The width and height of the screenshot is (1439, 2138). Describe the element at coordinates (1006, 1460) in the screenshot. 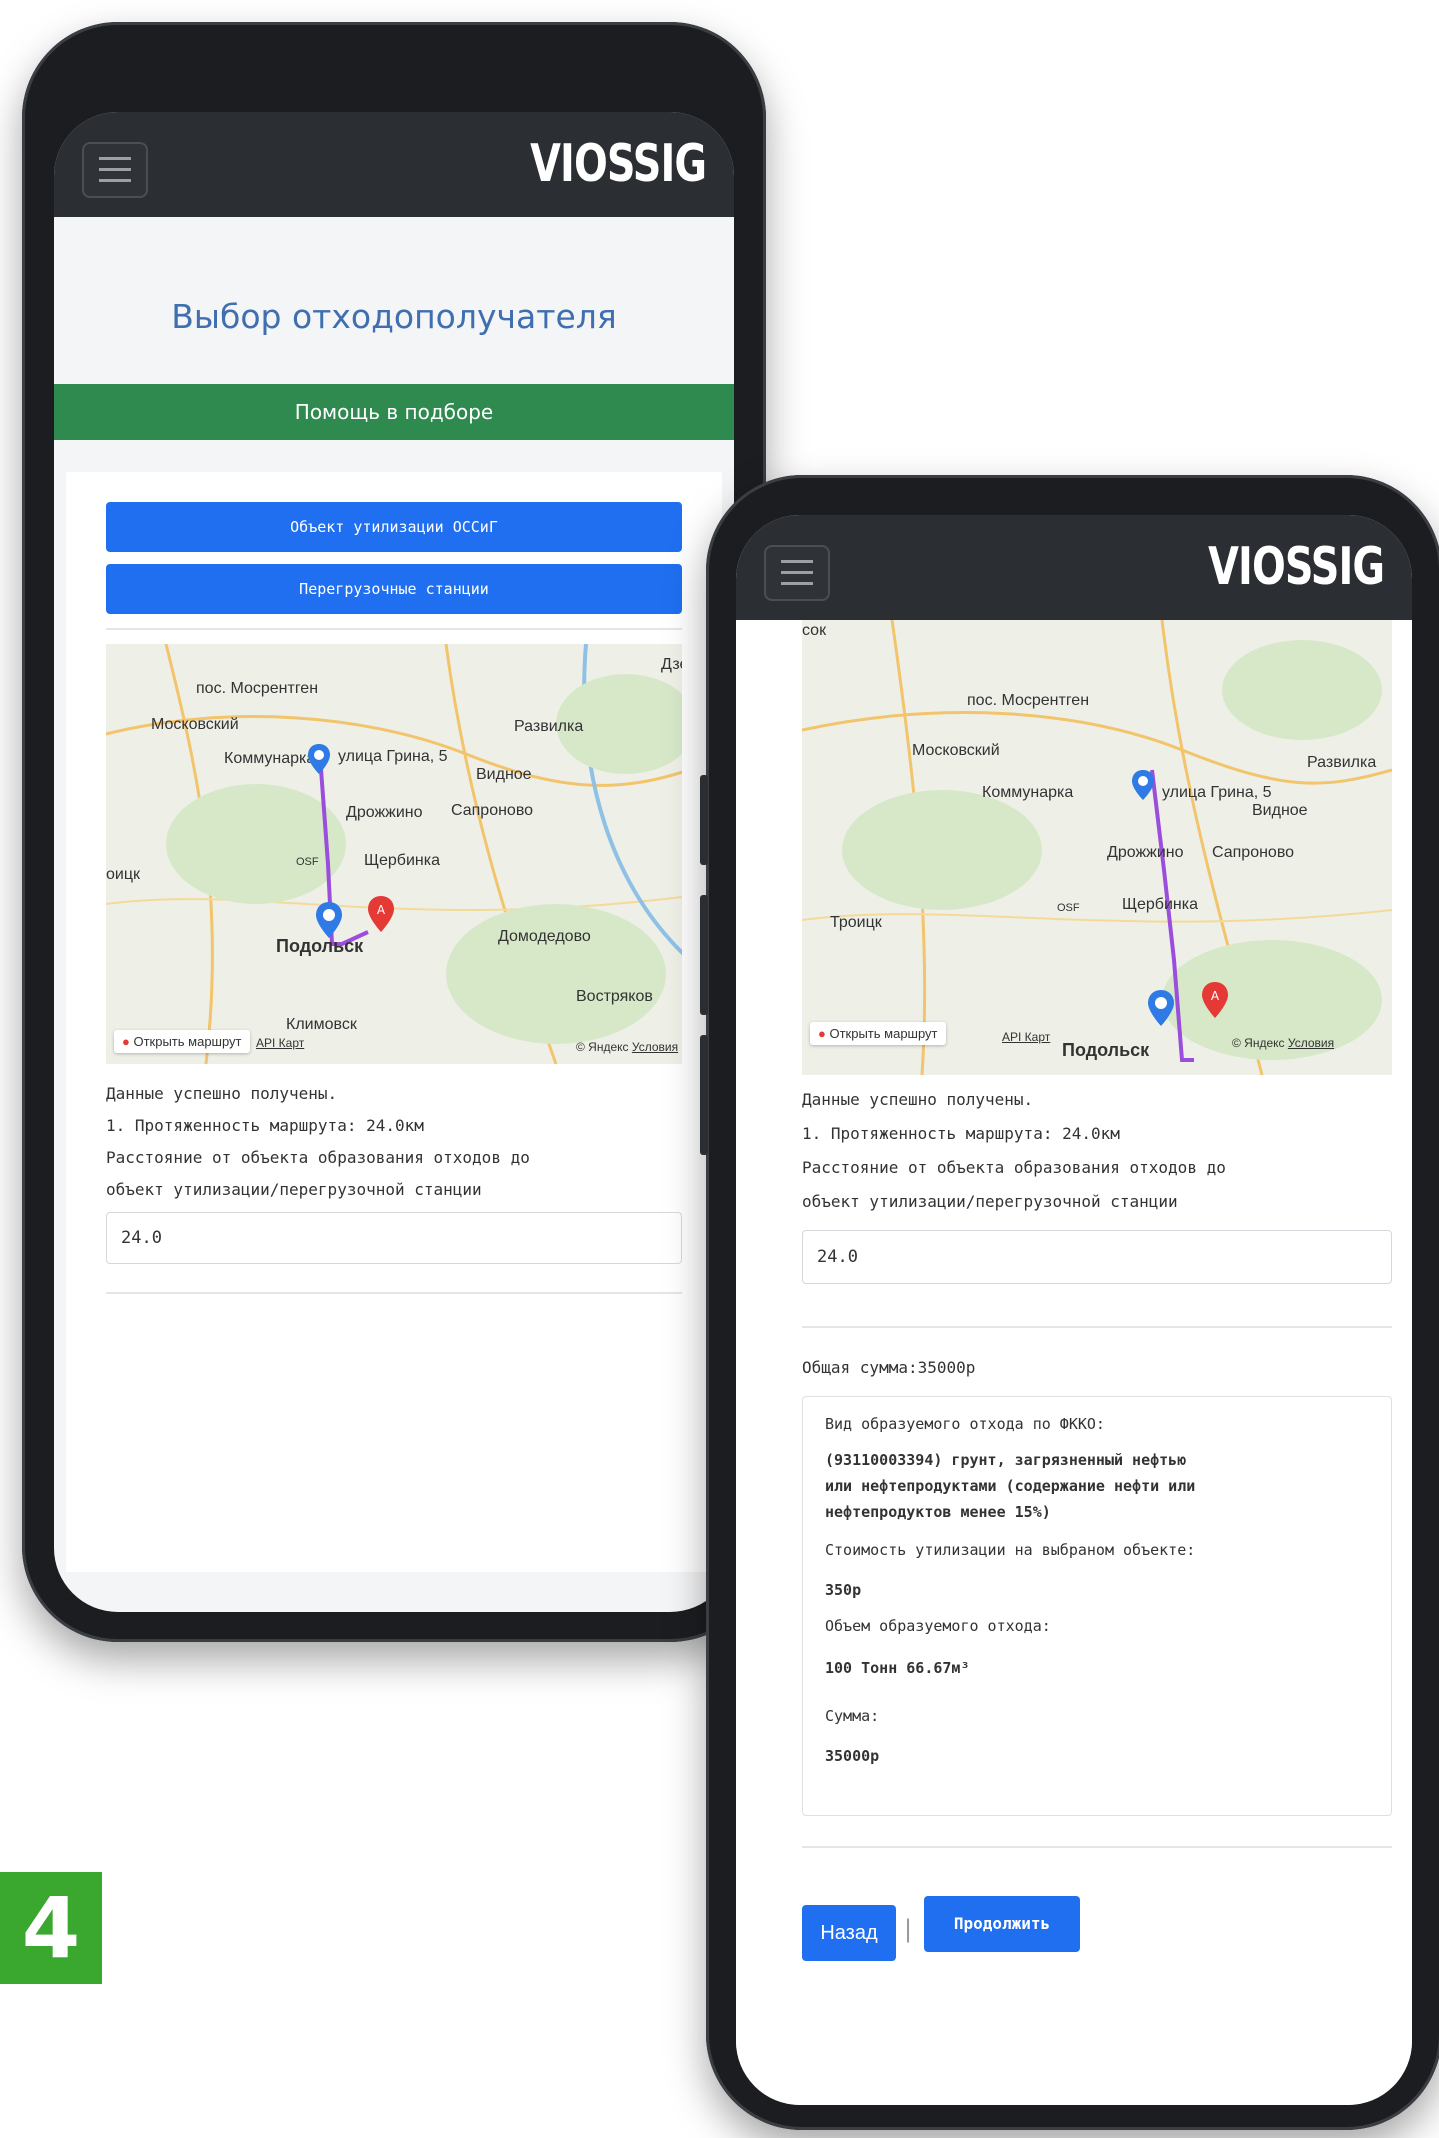

I see `fkko-value: (93110003394) грунт, загрязненный нефтью` at that location.